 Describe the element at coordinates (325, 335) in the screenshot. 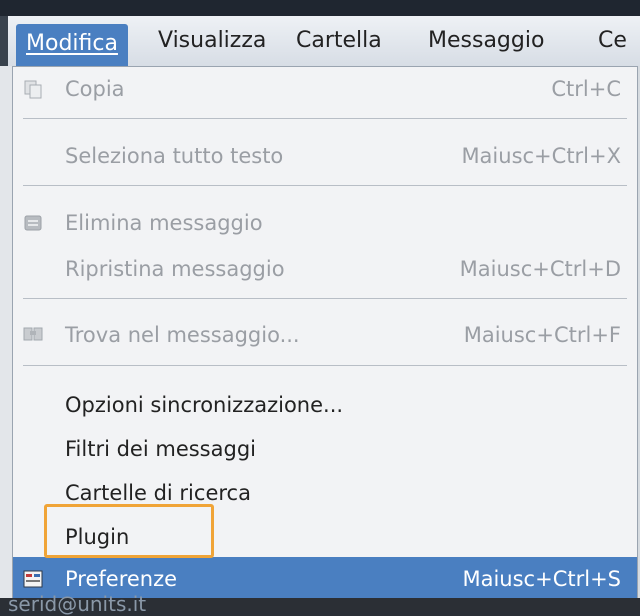

I see `menu-item-trova-nel-messaggio: Trova nel messaggio... Maiusc+Ctrl+F` at that location.